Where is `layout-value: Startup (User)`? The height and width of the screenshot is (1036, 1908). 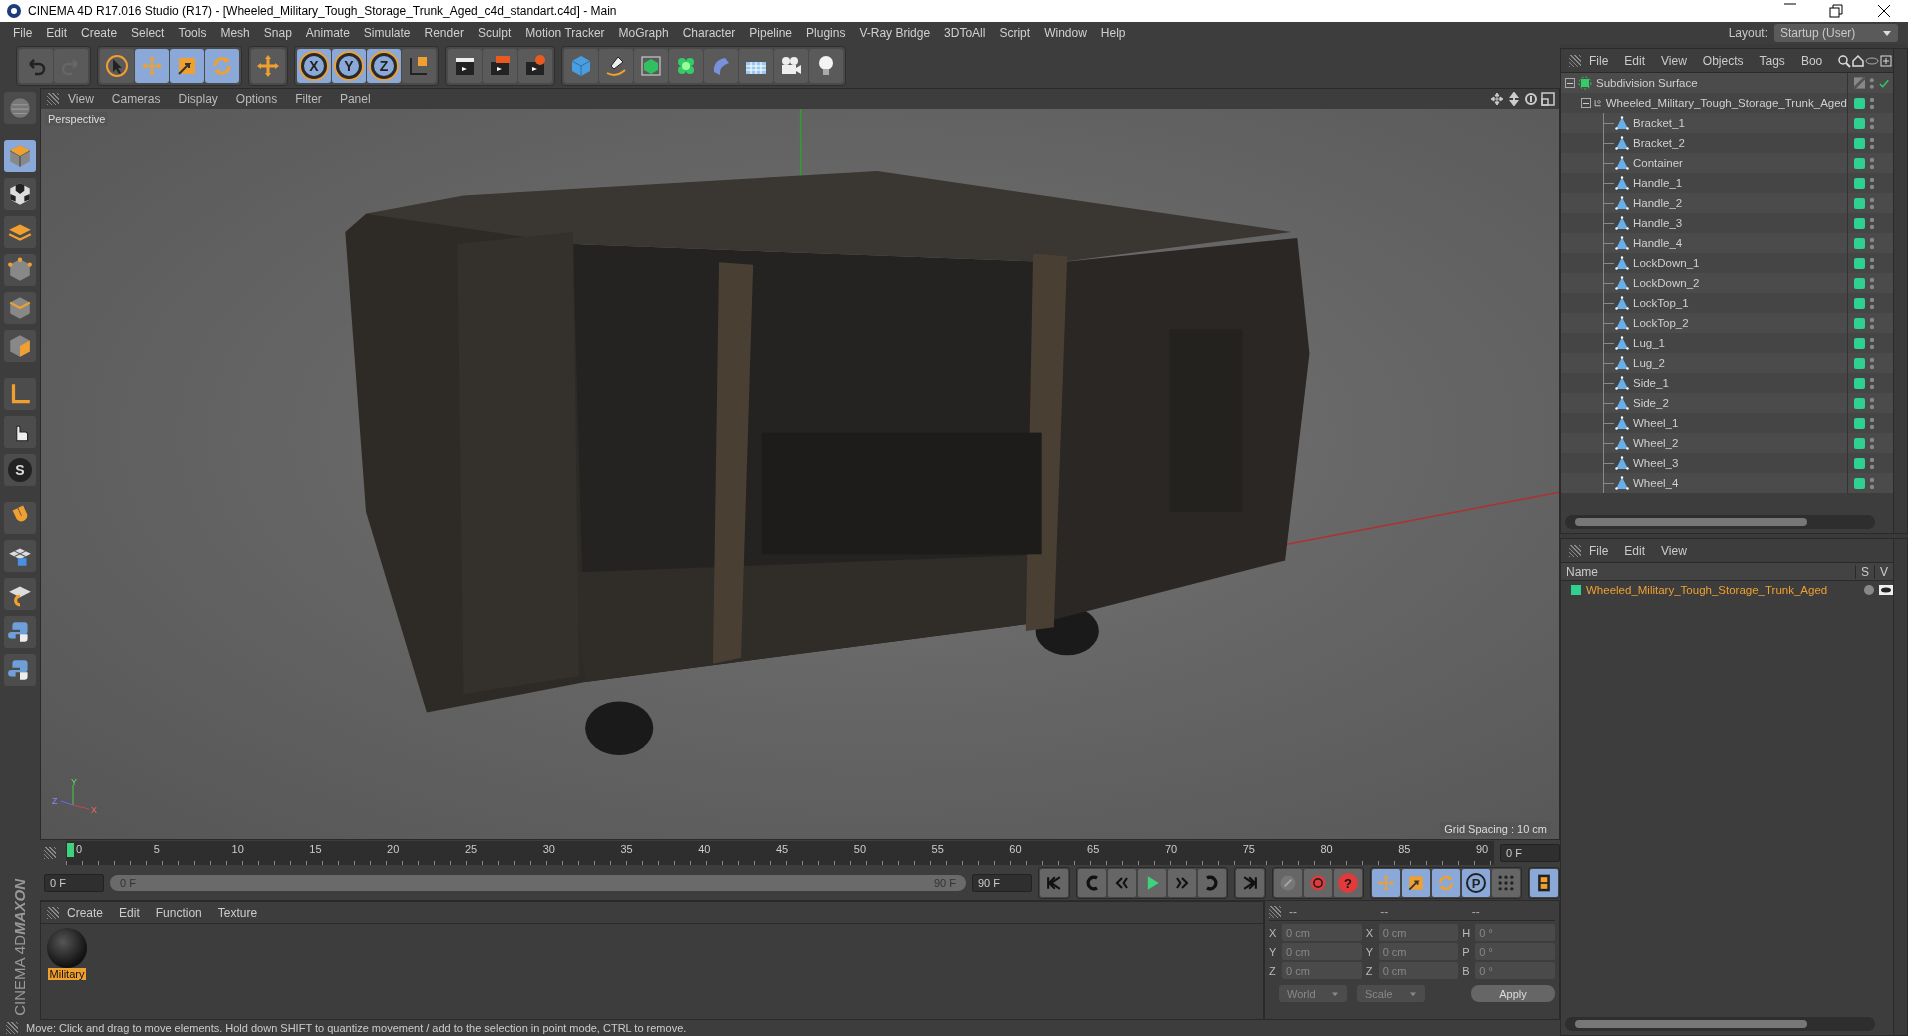
layout-value: Startup (User) is located at coordinates (1818, 33).